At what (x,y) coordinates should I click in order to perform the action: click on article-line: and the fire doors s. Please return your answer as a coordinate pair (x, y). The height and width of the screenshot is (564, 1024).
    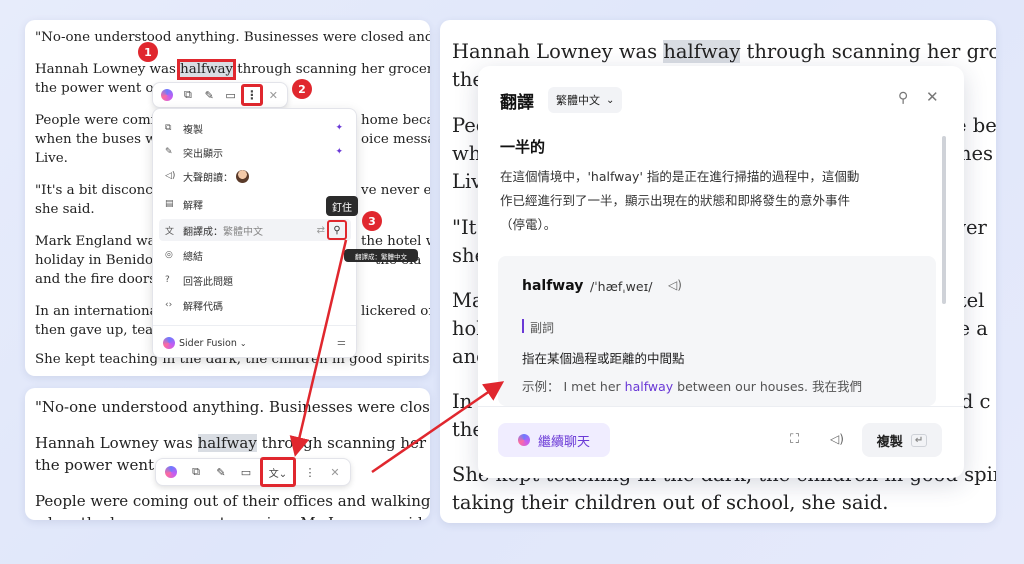
    Looking at the image, I should click on (101, 279).